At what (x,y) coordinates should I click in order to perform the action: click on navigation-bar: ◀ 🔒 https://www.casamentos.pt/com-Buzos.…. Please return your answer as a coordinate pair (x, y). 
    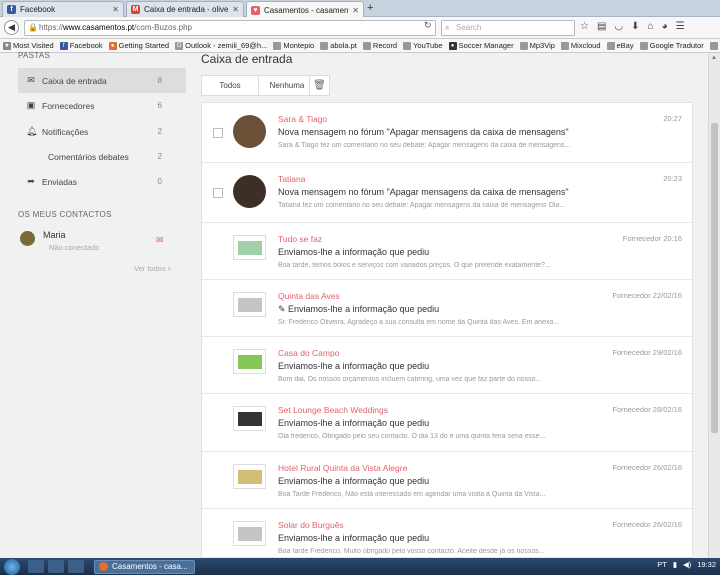
    Looking at the image, I should click on (360, 28).